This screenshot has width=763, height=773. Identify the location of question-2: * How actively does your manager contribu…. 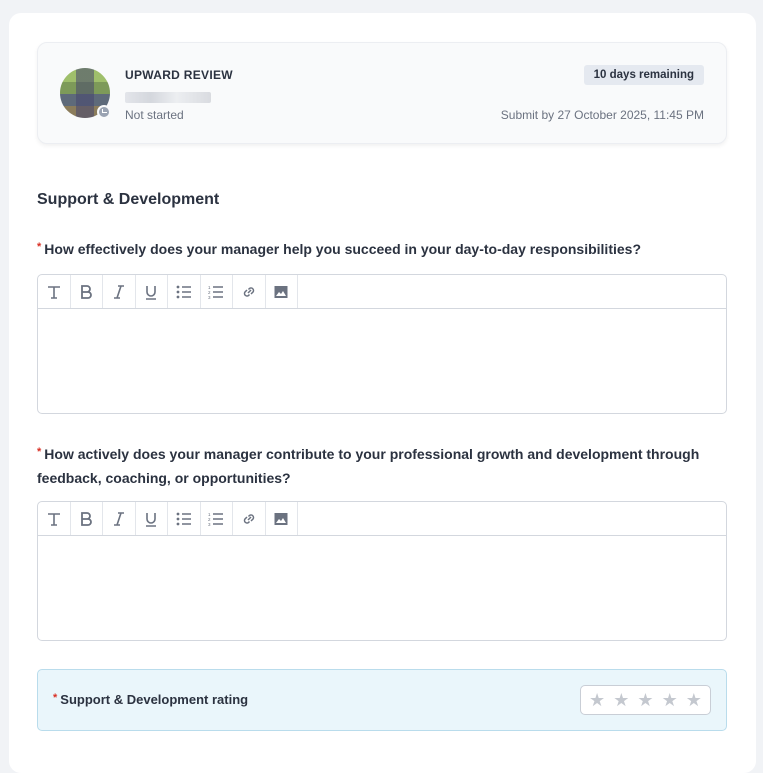
(382, 466).